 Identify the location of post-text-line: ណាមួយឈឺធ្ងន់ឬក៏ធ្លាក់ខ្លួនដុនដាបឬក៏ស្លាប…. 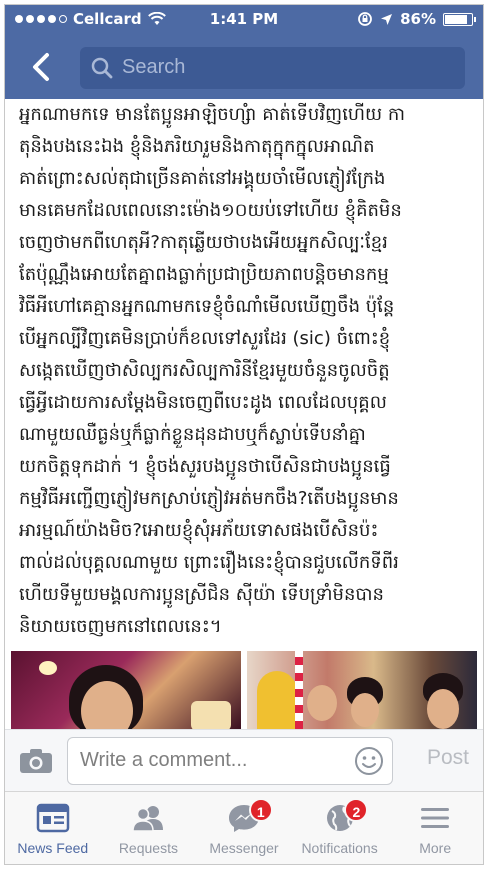
(192, 434).